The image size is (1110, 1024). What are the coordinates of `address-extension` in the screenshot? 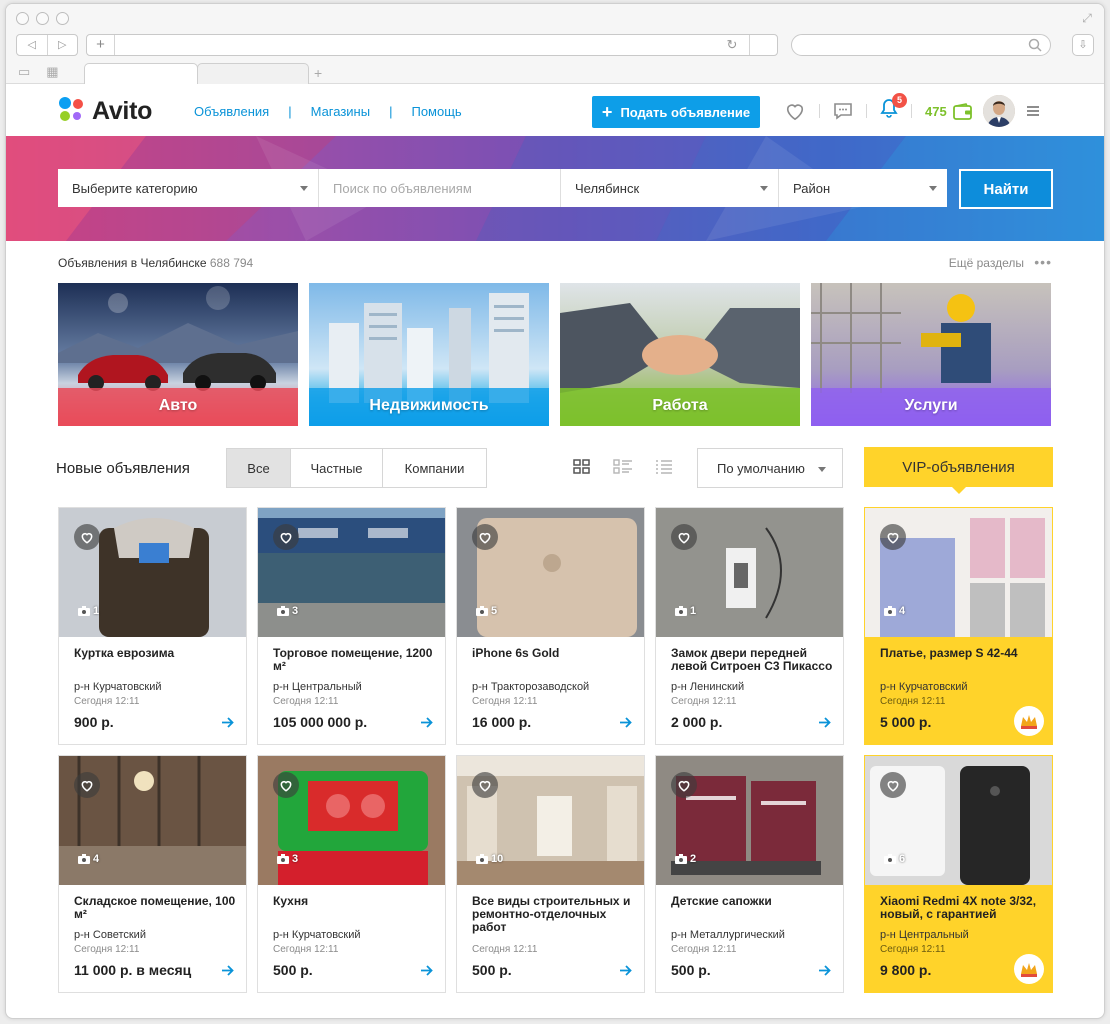 It's located at (763, 45).